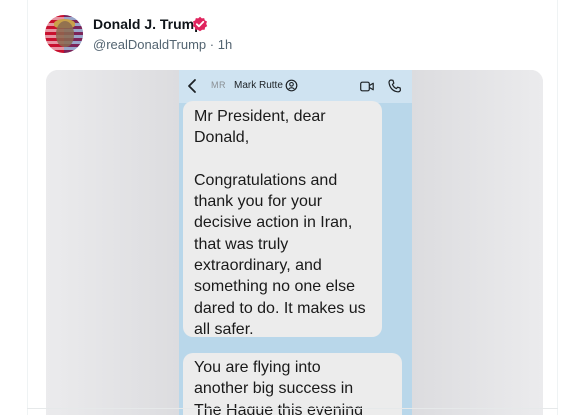 Image resolution: width=584 pixels, height=415 pixels. I want to click on author-name: Donald J. Trump, so click(148, 24).